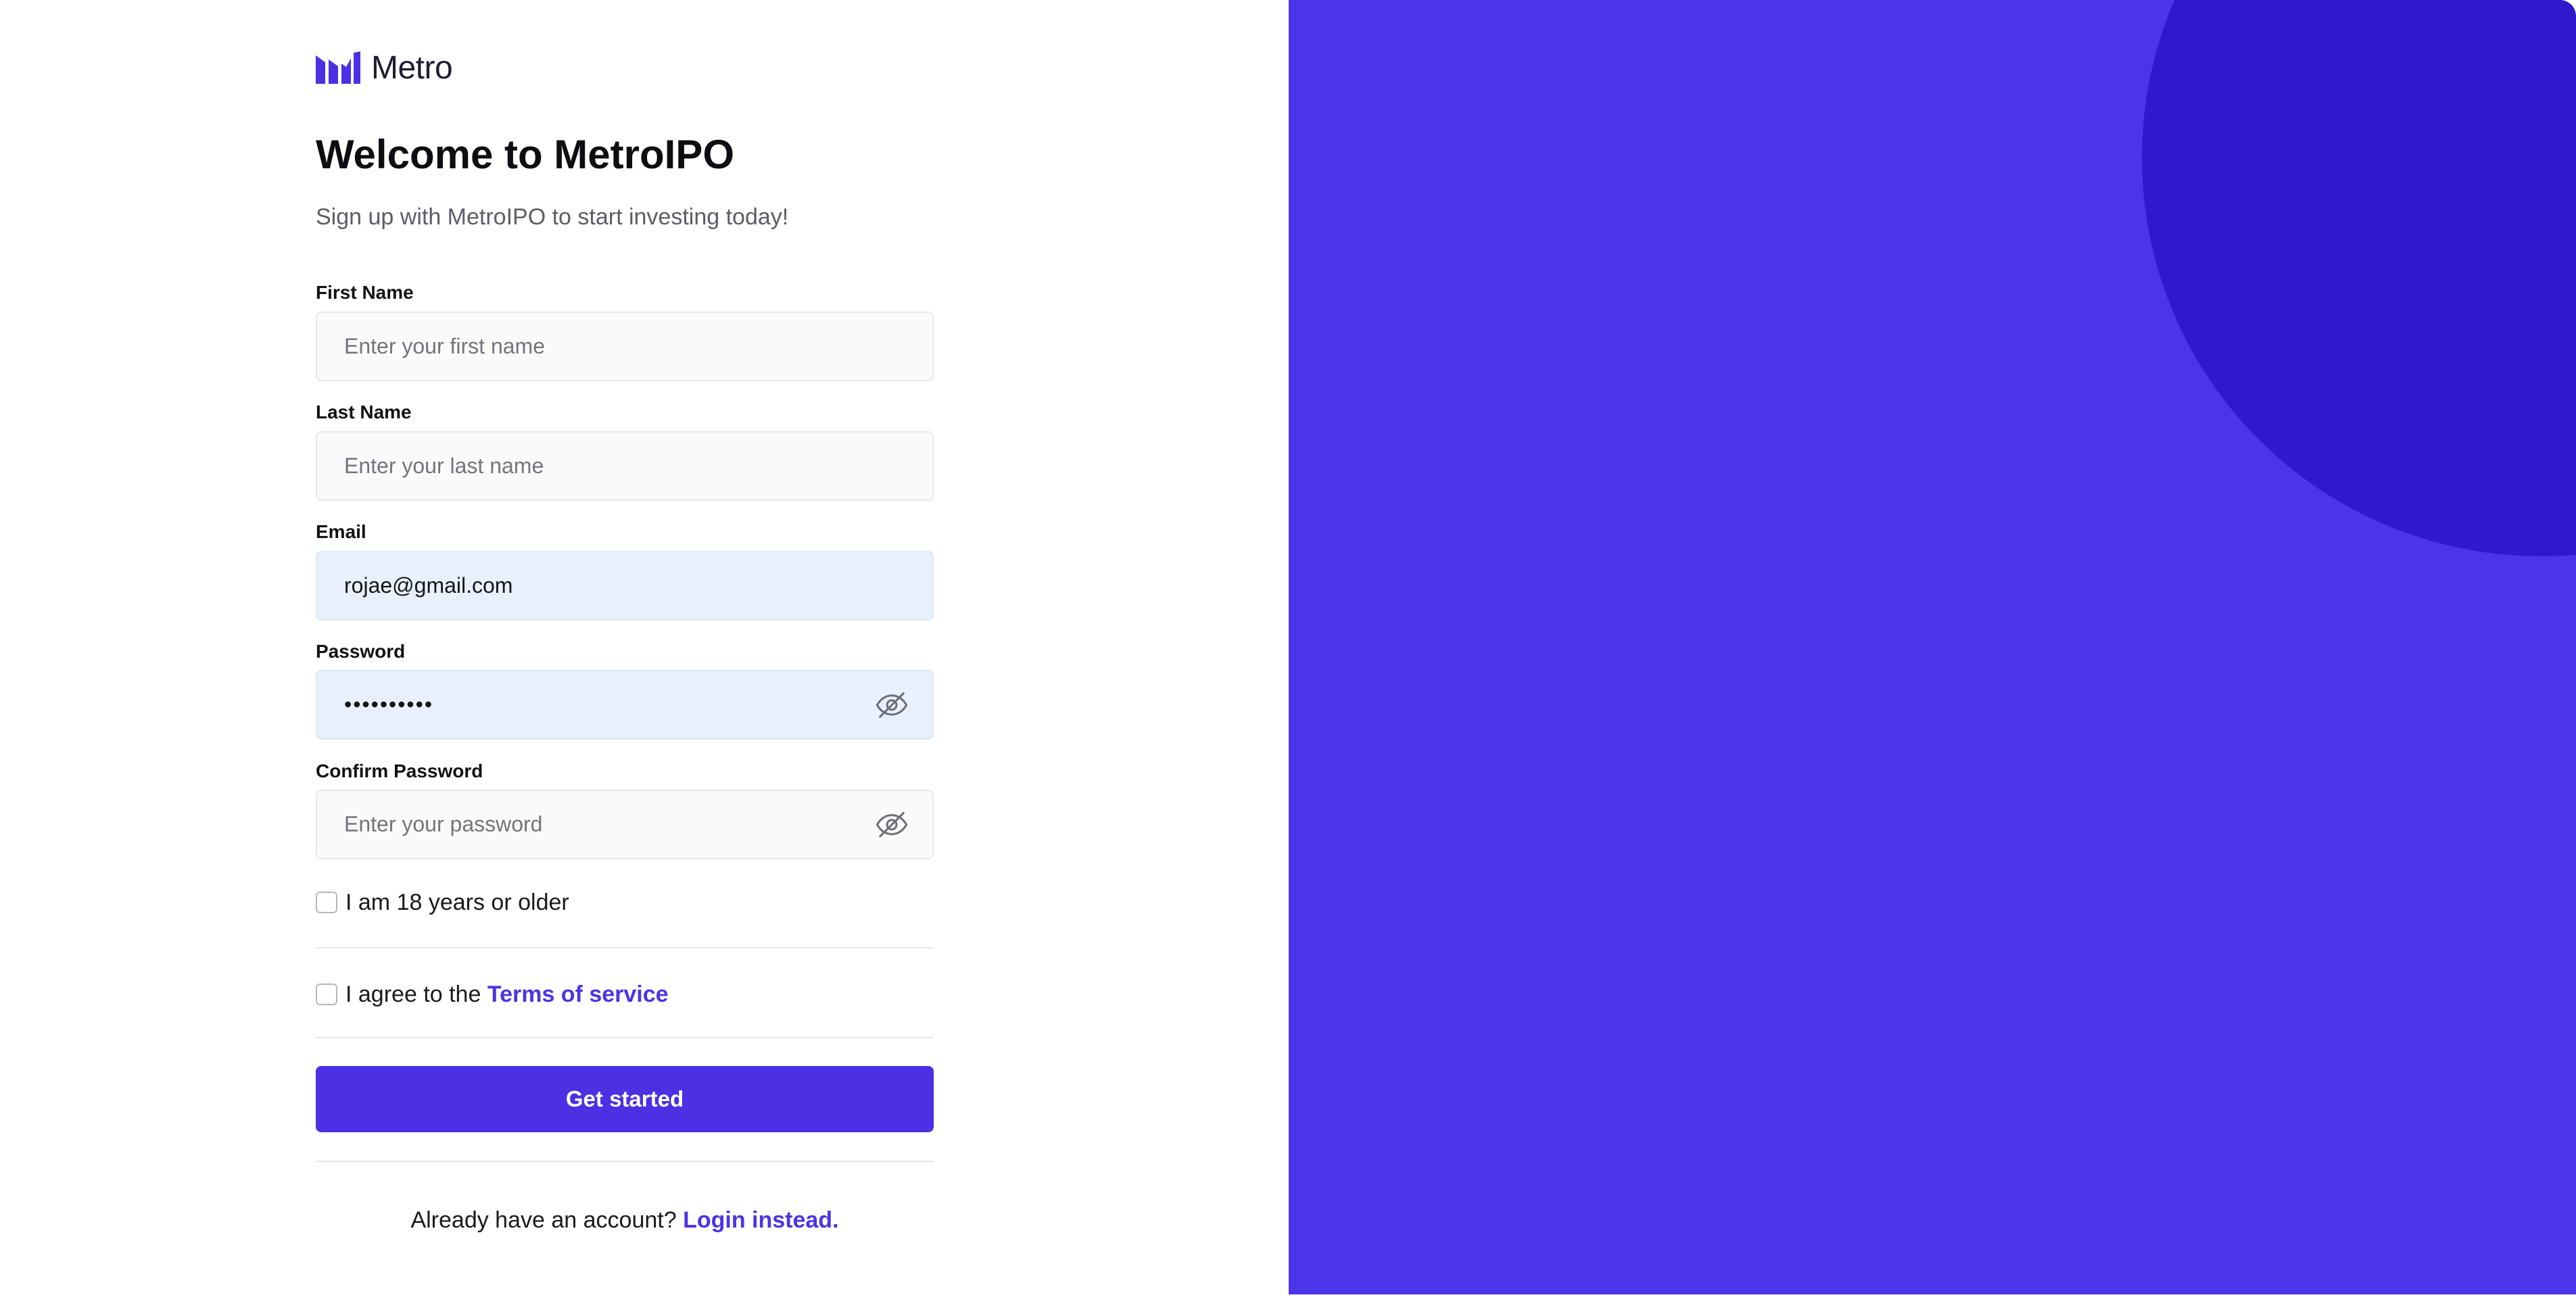 The image size is (2576, 1310). I want to click on confirm-password-label: Confirm Password, so click(399, 770).